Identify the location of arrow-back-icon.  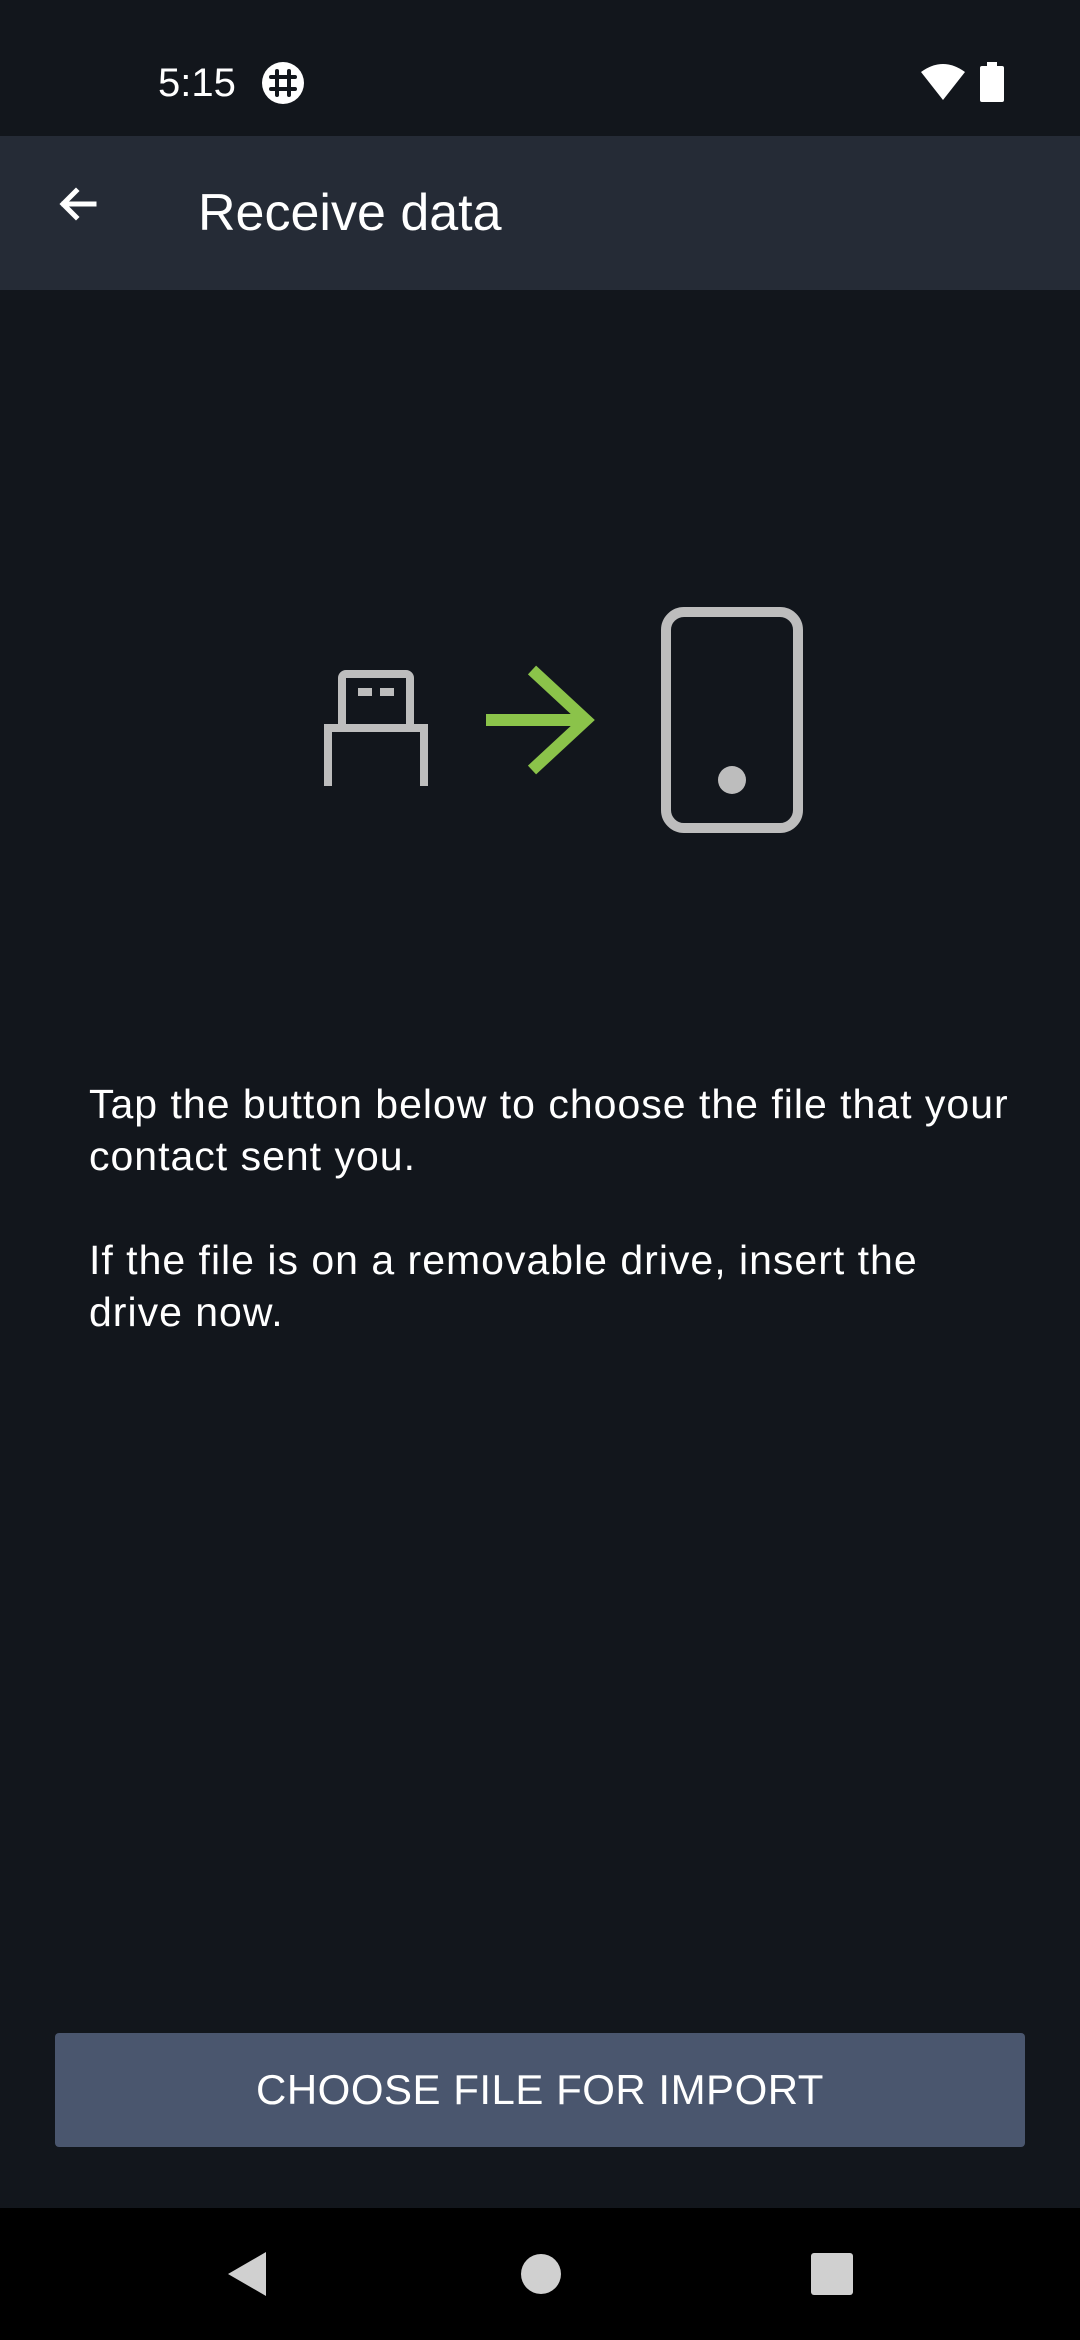
(78, 204).